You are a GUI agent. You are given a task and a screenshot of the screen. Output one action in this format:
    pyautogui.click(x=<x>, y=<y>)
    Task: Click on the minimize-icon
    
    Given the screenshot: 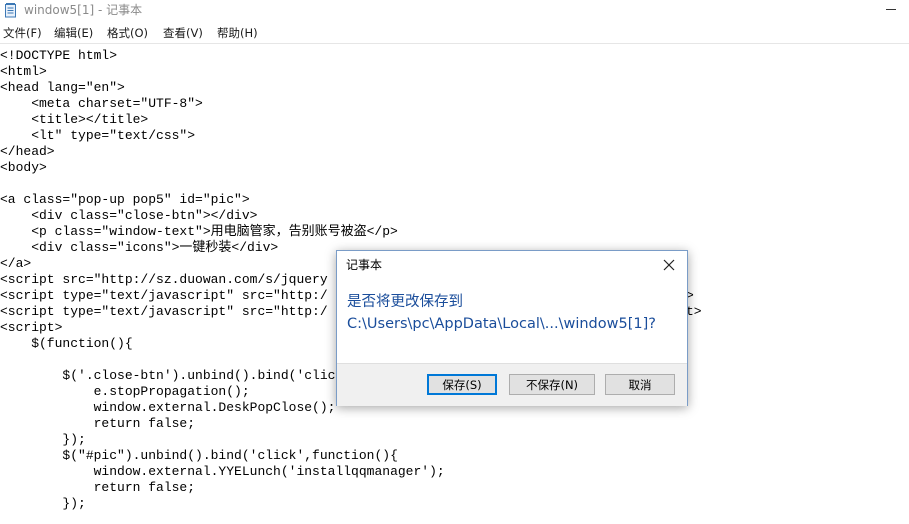 What is the action you would take?
    pyautogui.click(x=891, y=9)
    